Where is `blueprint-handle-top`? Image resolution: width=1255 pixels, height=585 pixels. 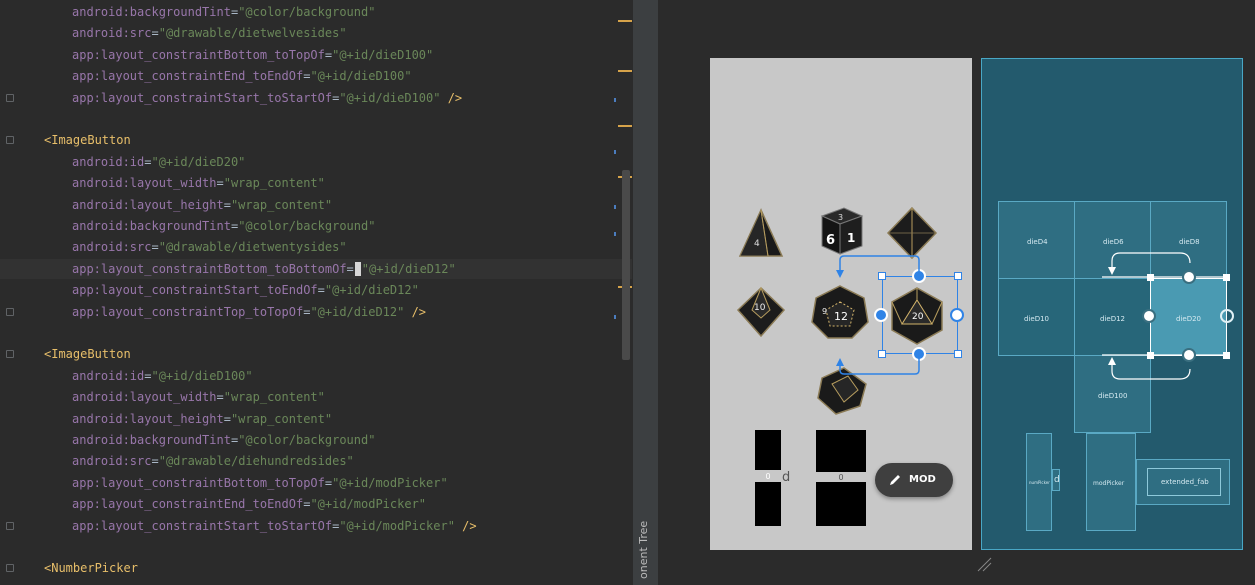
blueprint-handle-top is located at coordinates (1189, 277).